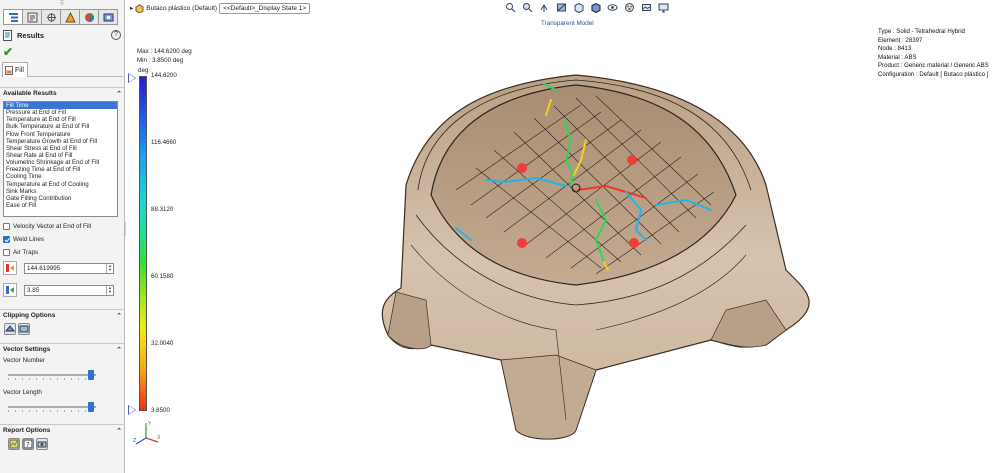 This screenshot has width=1000, height=473. I want to click on display-manager-tab, so click(89, 17).